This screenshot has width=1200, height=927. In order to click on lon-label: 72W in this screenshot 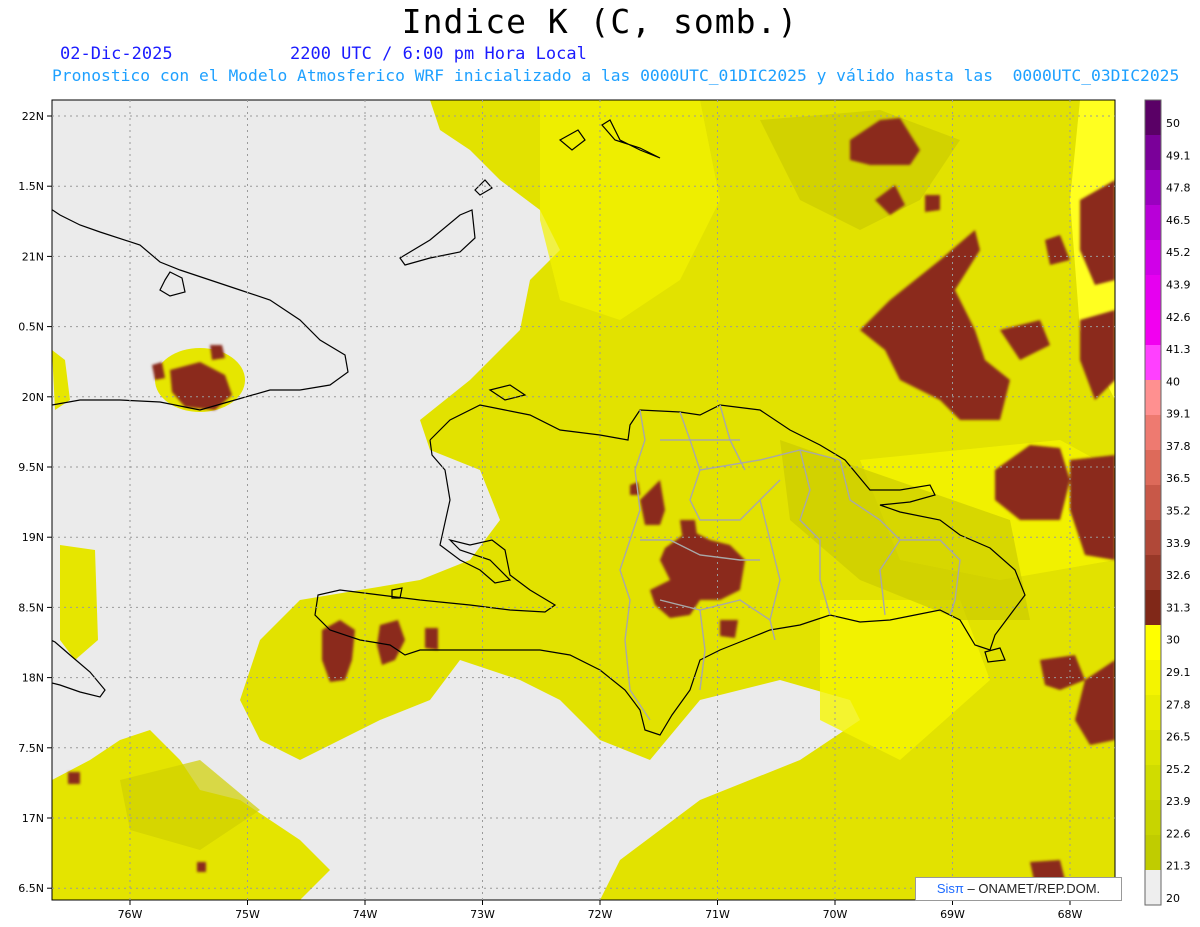, I will do `click(600, 914)`.